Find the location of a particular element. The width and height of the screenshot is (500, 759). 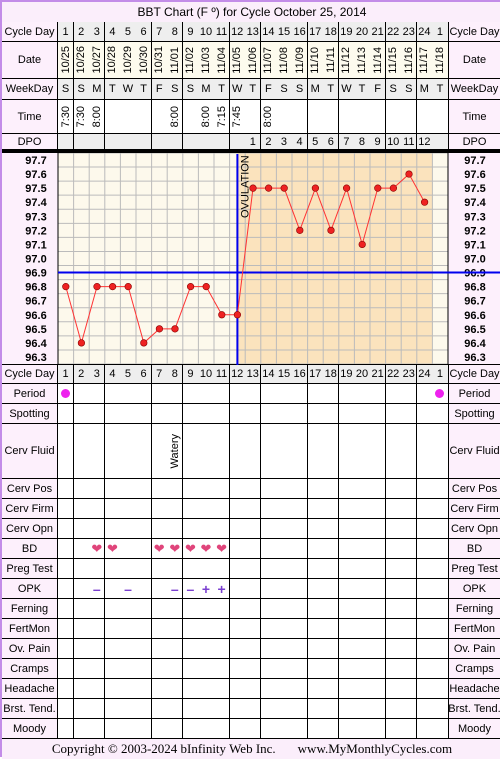

opk-cell: + is located at coordinates (222, 589).